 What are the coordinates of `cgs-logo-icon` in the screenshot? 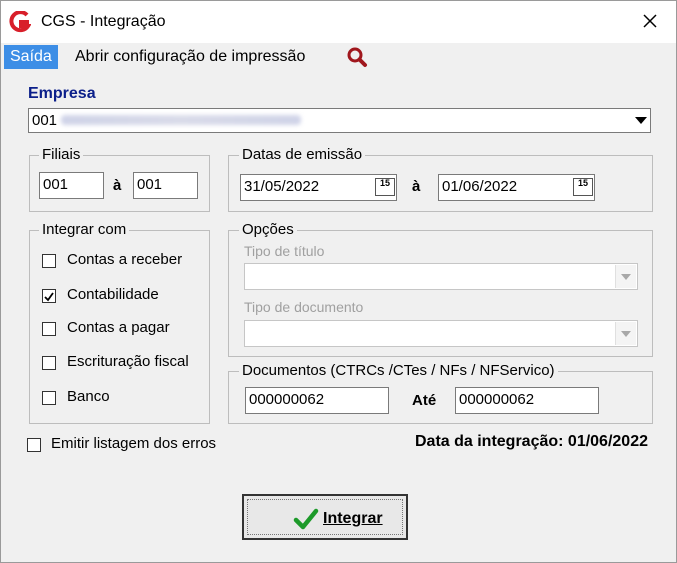 It's located at (20, 22).